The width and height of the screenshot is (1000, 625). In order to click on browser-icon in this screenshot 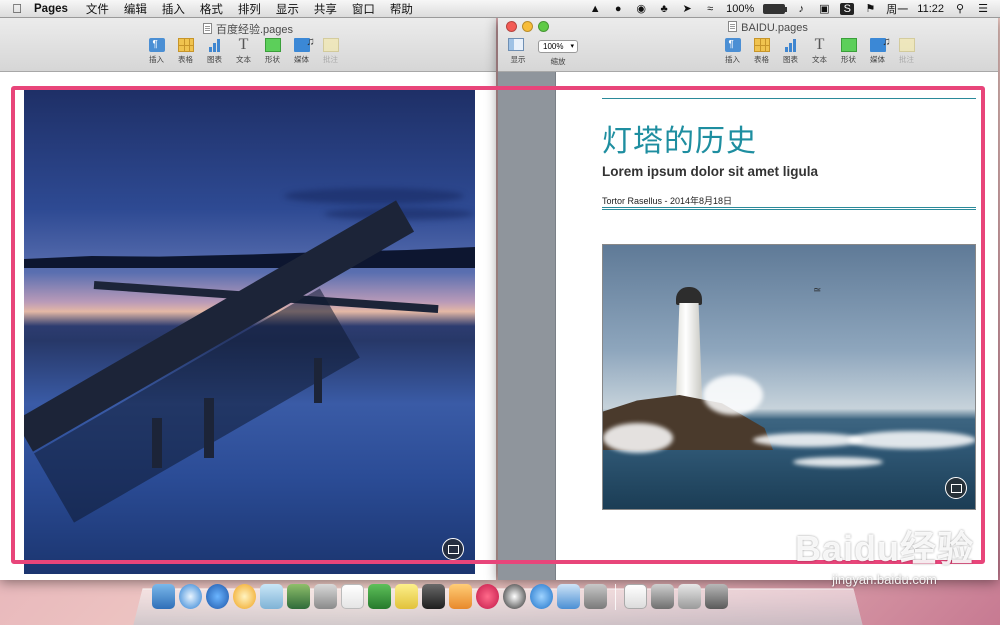, I will do `click(541, 596)`.